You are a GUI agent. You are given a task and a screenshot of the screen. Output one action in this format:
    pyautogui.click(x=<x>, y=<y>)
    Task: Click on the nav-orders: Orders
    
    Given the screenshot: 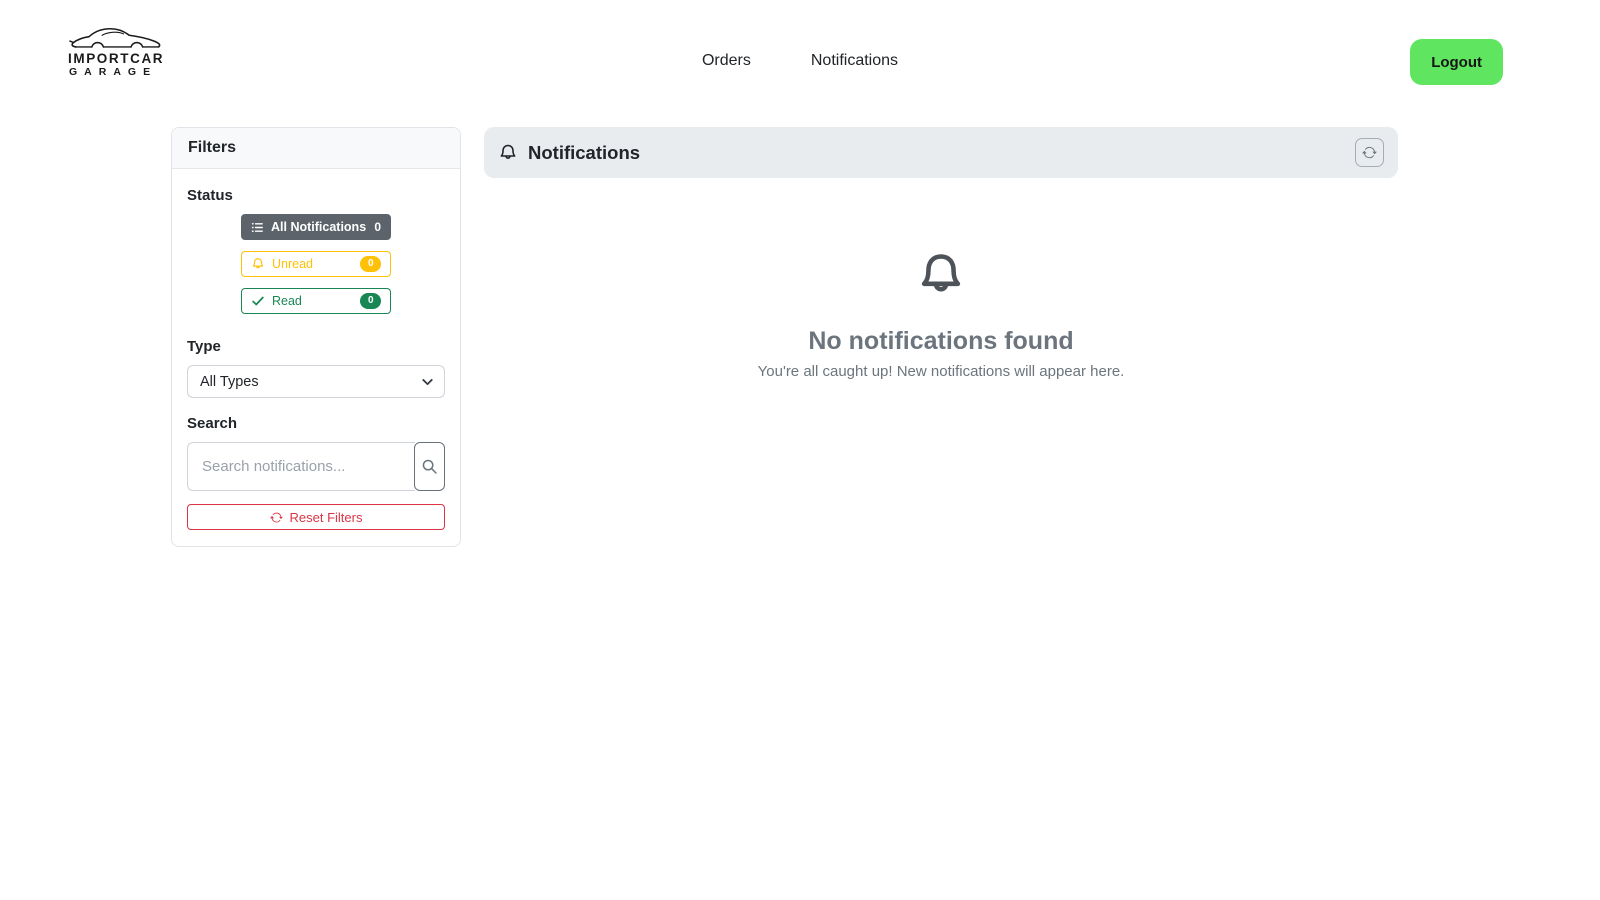 What is the action you would take?
    pyautogui.click(x=726, y=61)
    